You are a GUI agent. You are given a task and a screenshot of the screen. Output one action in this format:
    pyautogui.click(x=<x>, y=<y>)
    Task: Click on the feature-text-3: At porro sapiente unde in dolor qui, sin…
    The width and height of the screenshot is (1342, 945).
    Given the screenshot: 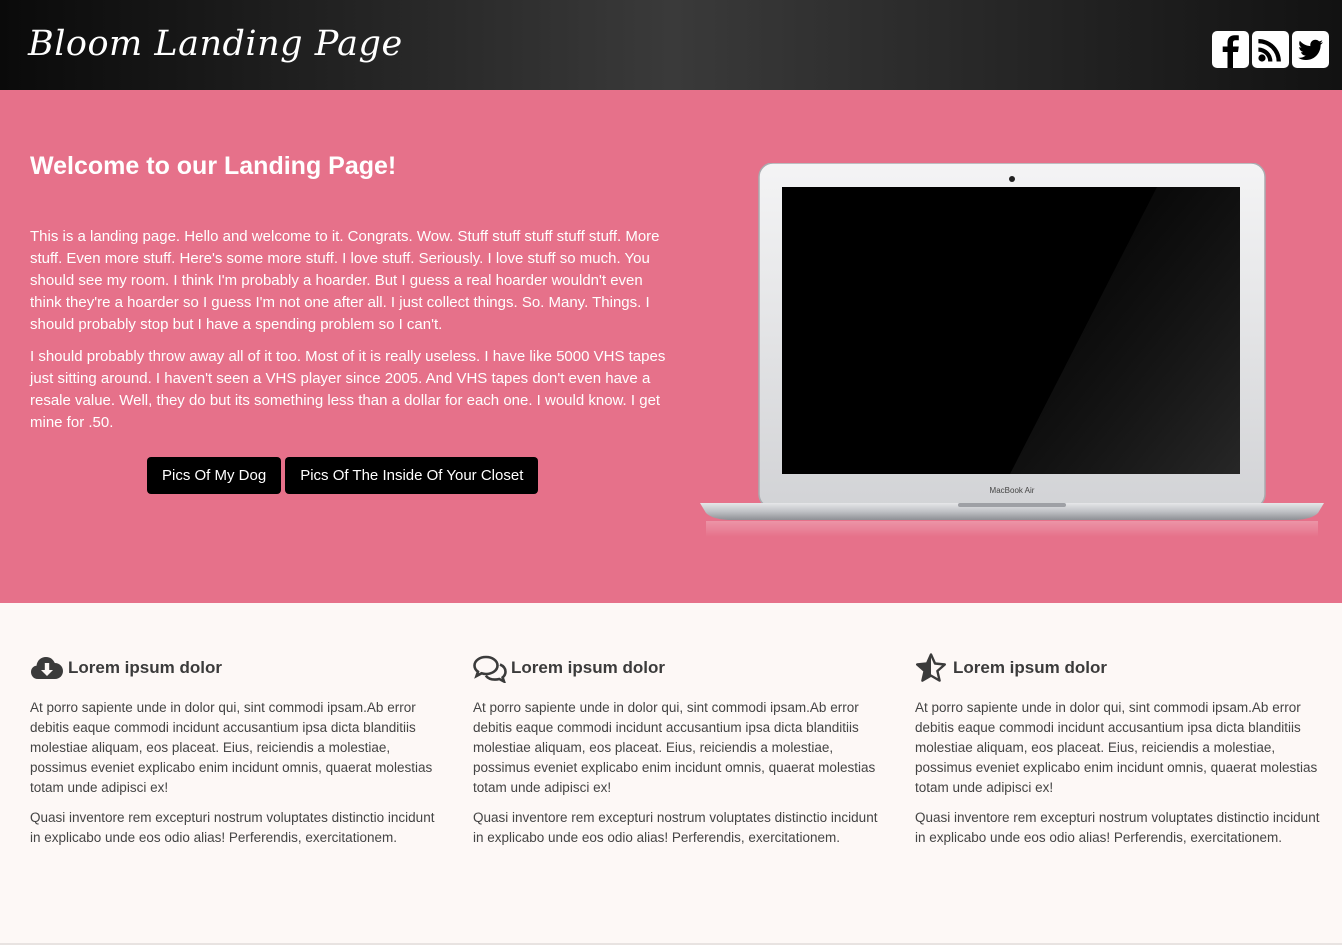 What is the action you would take?
    pyautogui.click(x=1120, y=773)
    